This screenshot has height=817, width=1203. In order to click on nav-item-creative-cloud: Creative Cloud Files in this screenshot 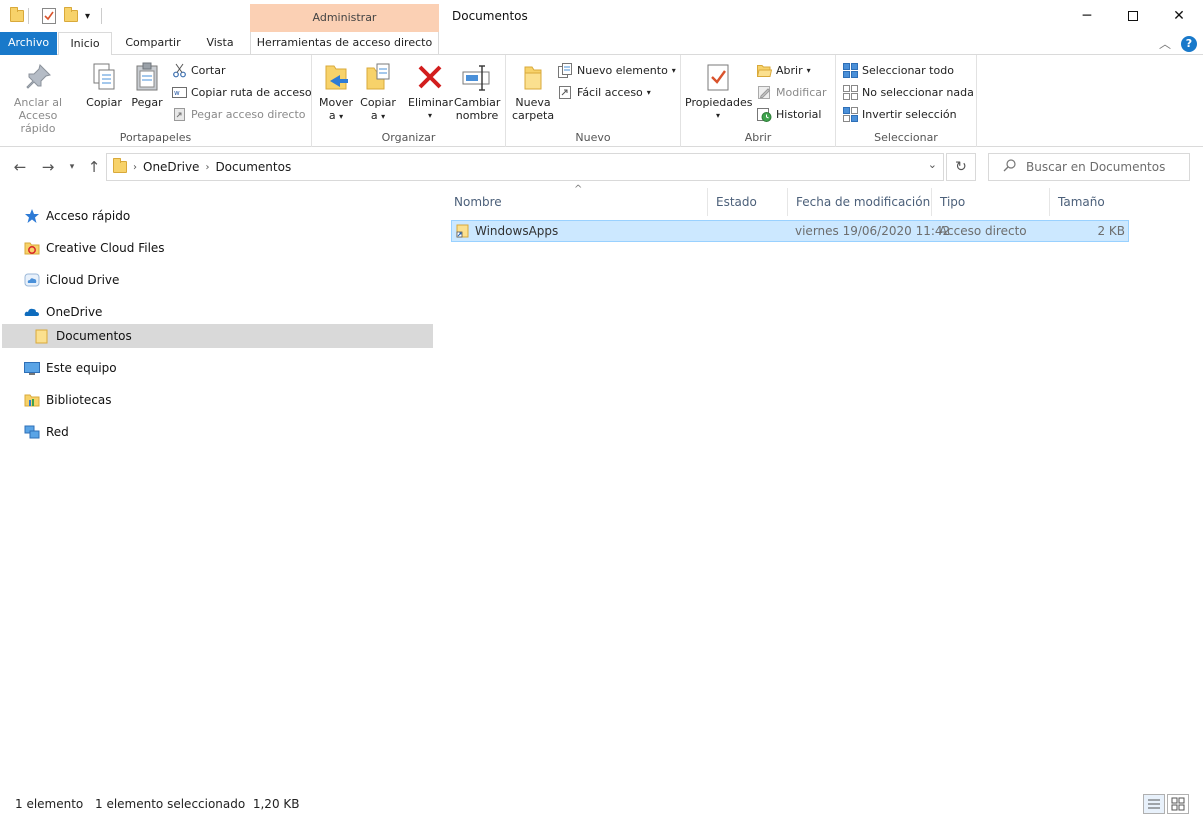, I will do `click(217, 248)`.